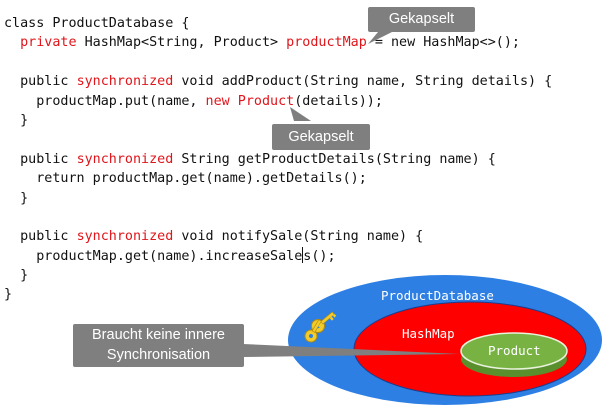 The height and width of the screenshot is (408, 604). Describe the element at coordinates (158, 355) in the screenshot. I see `callout-no-inner-sync-line2: Synchronisation` at that location.